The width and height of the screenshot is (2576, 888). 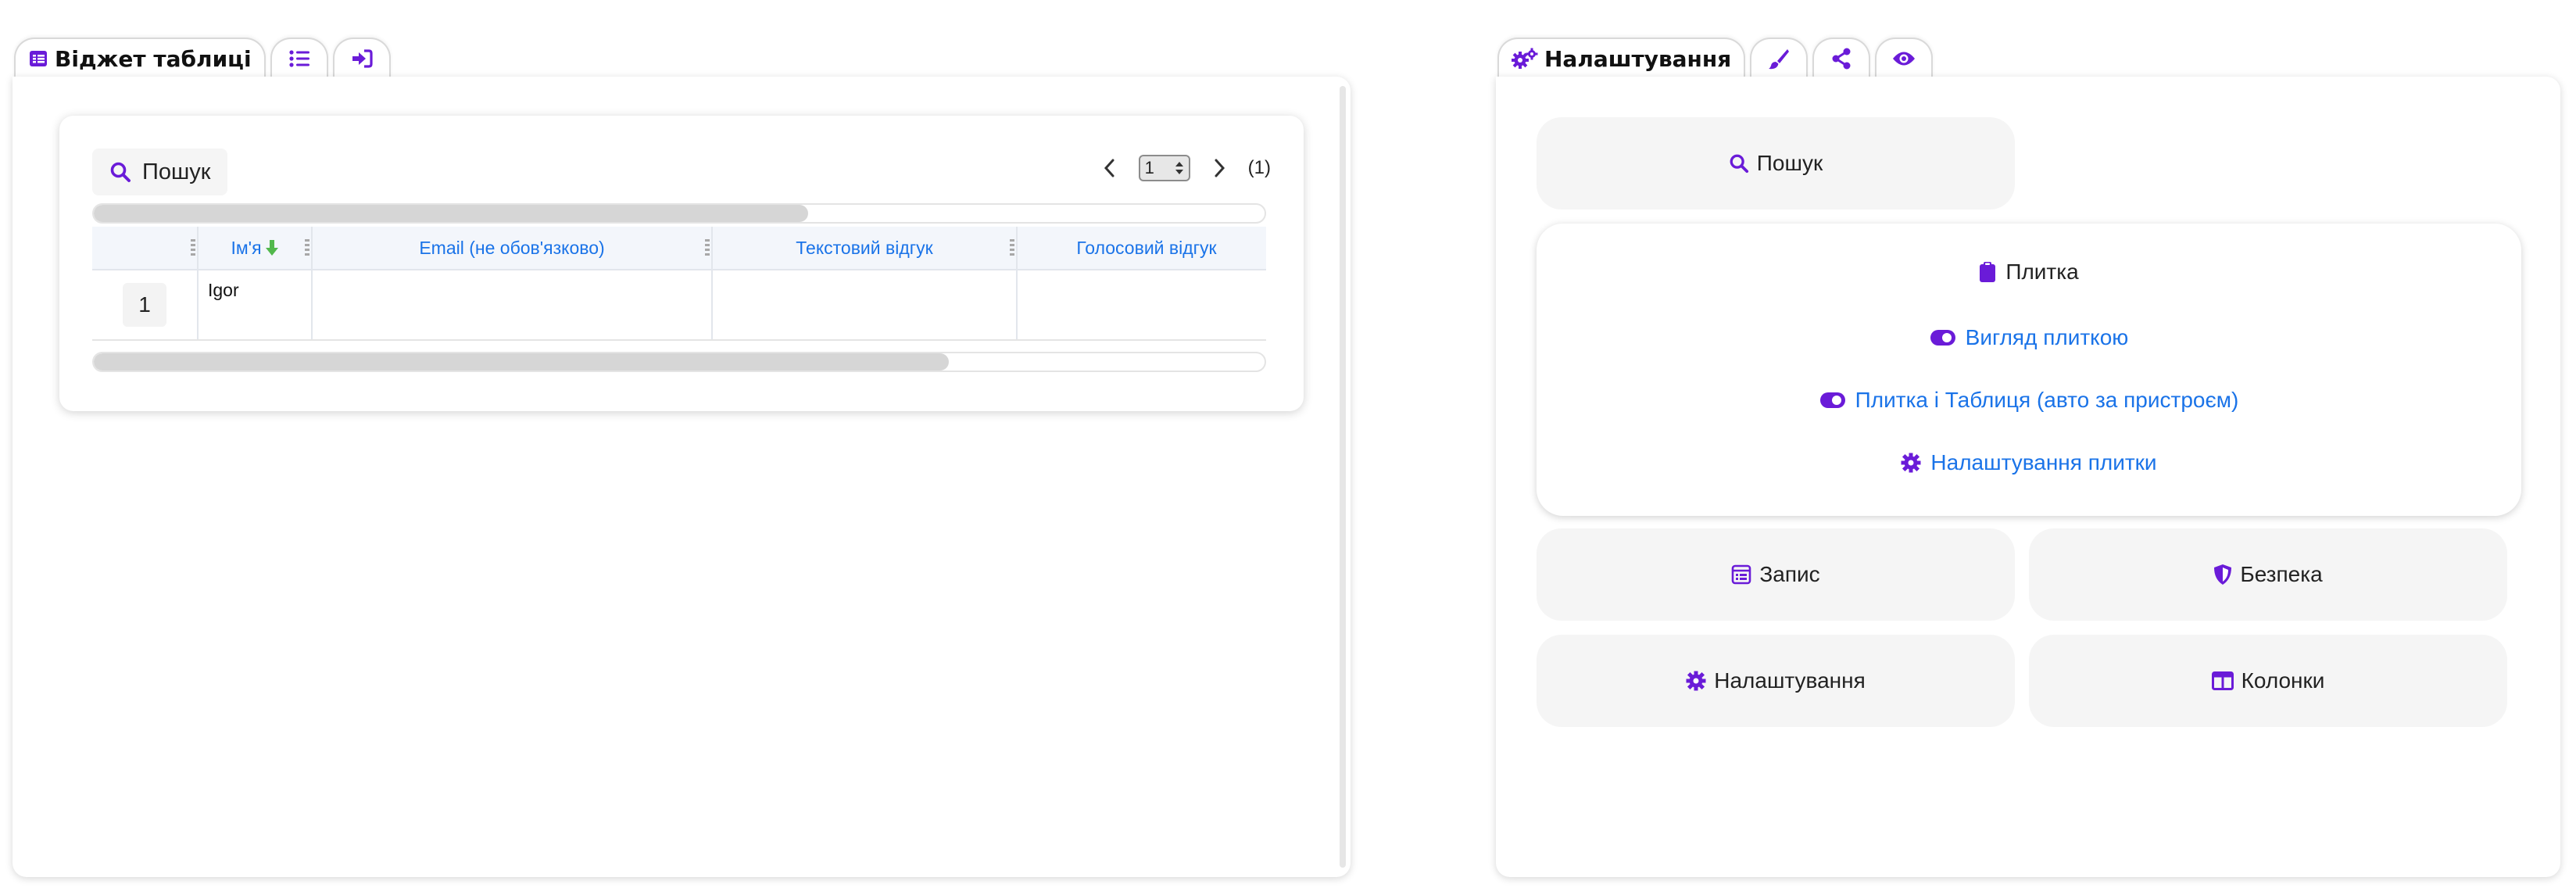 What do you see at coordinates (451, 213) in the screenshot?
I see `top-scrollbar-thumb` at bounding box center [451, 213].